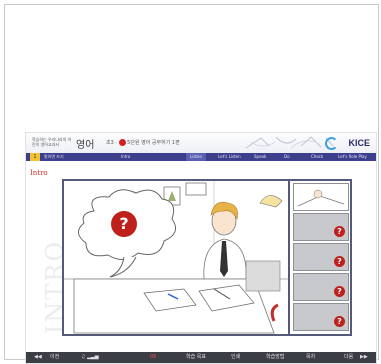 This screenshot has width=381, height=364. What do you see at coordinates (310, 357) in the screenshot?
I see `contents-button: 목차` at bounding box center [310, 357].